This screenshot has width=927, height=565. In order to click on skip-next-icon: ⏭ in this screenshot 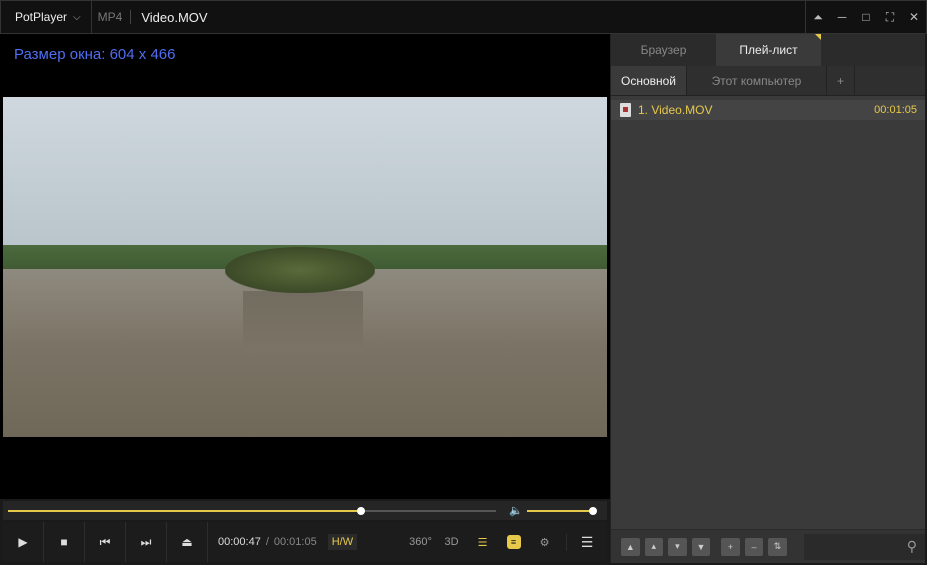, I will do `click(146, 541)`.